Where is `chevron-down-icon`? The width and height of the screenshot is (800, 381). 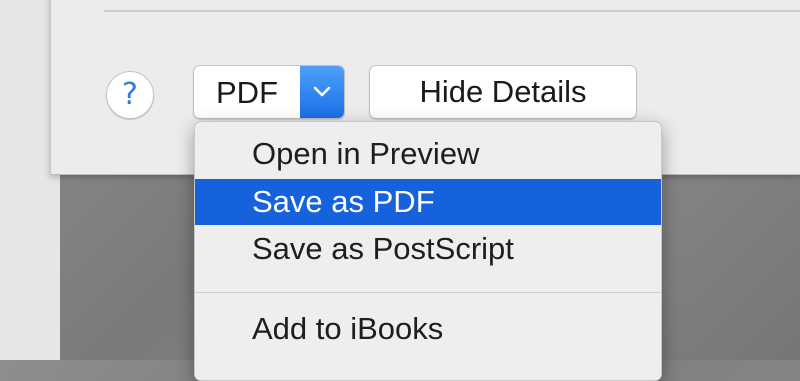
chevron-down-icon is located at coordinates (322, 91).